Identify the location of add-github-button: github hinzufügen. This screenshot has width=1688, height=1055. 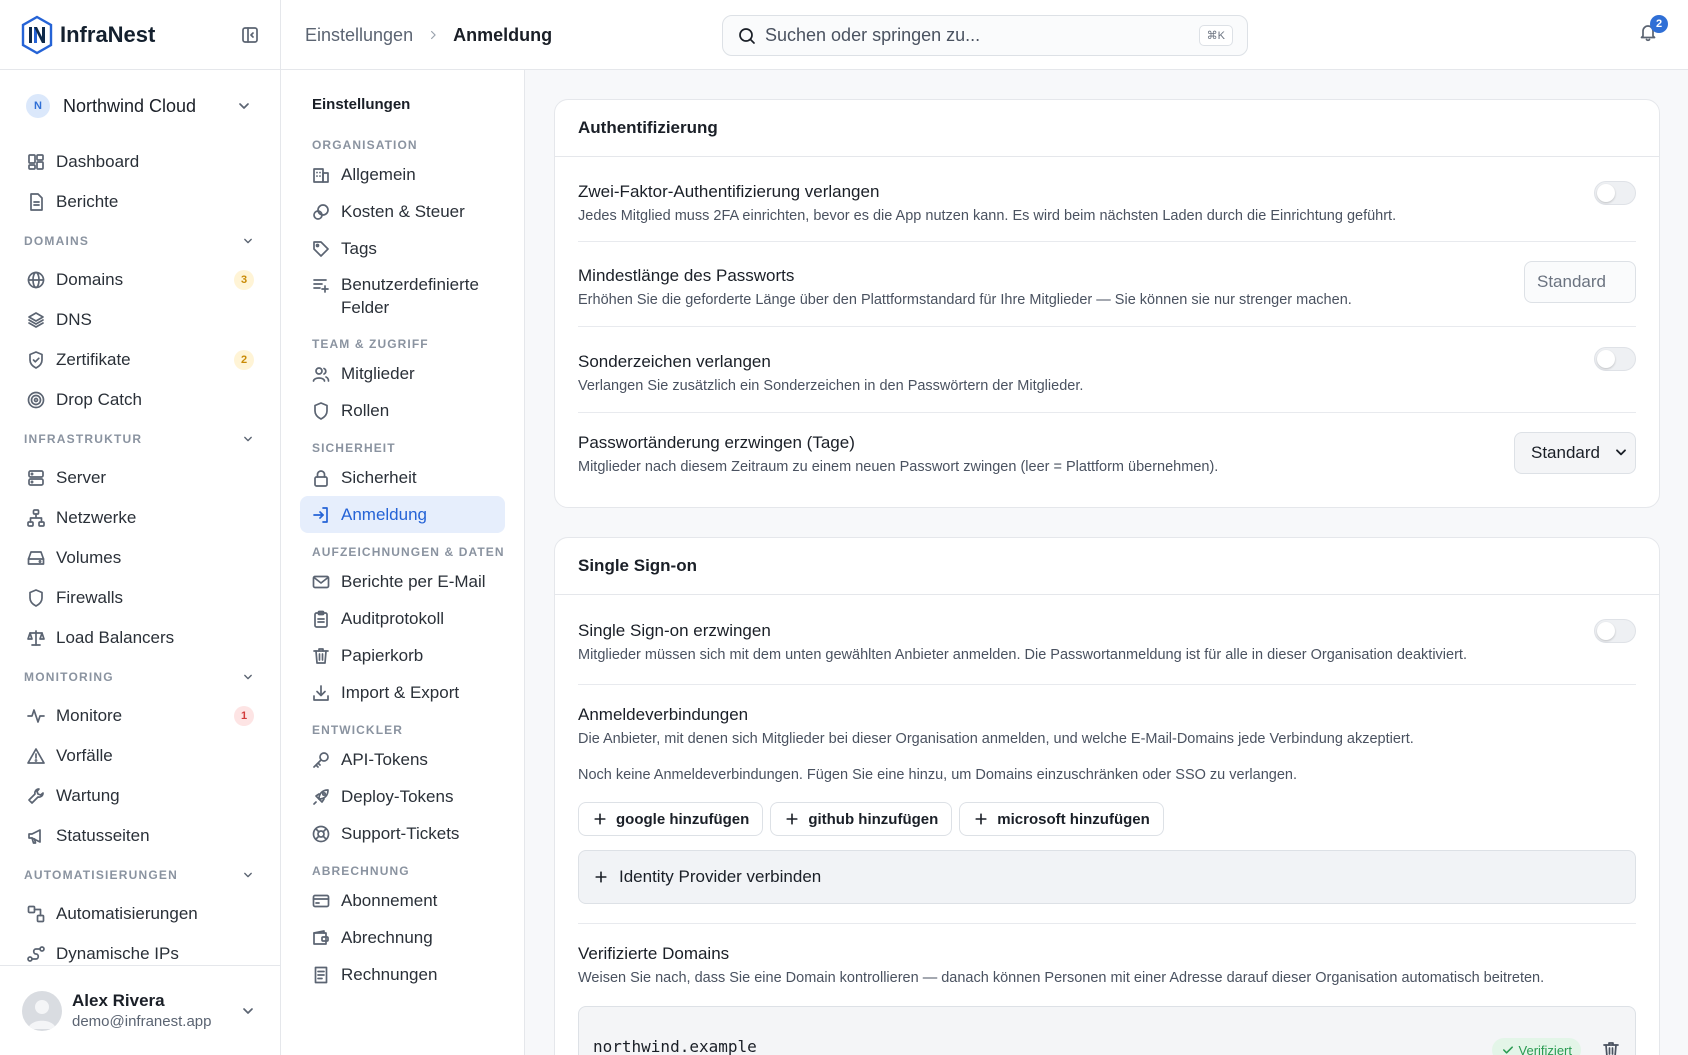
(861, 819).